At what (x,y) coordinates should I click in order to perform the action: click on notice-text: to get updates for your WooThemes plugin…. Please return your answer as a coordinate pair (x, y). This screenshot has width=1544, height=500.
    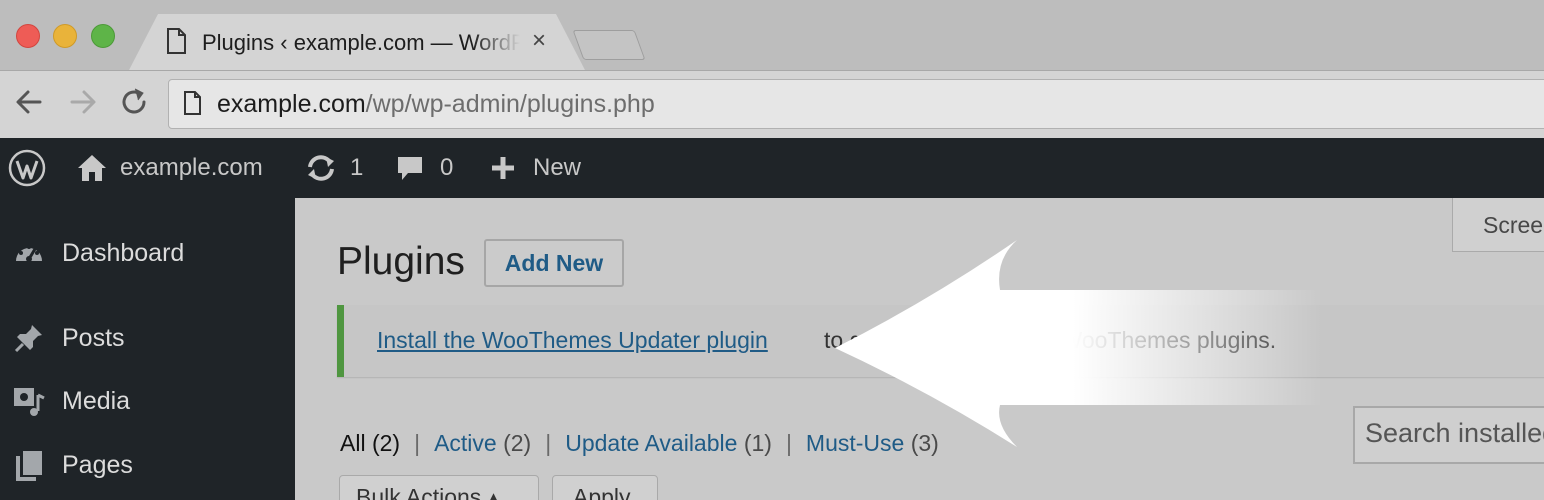
    Looking at the image, I should click on (1050, 340).